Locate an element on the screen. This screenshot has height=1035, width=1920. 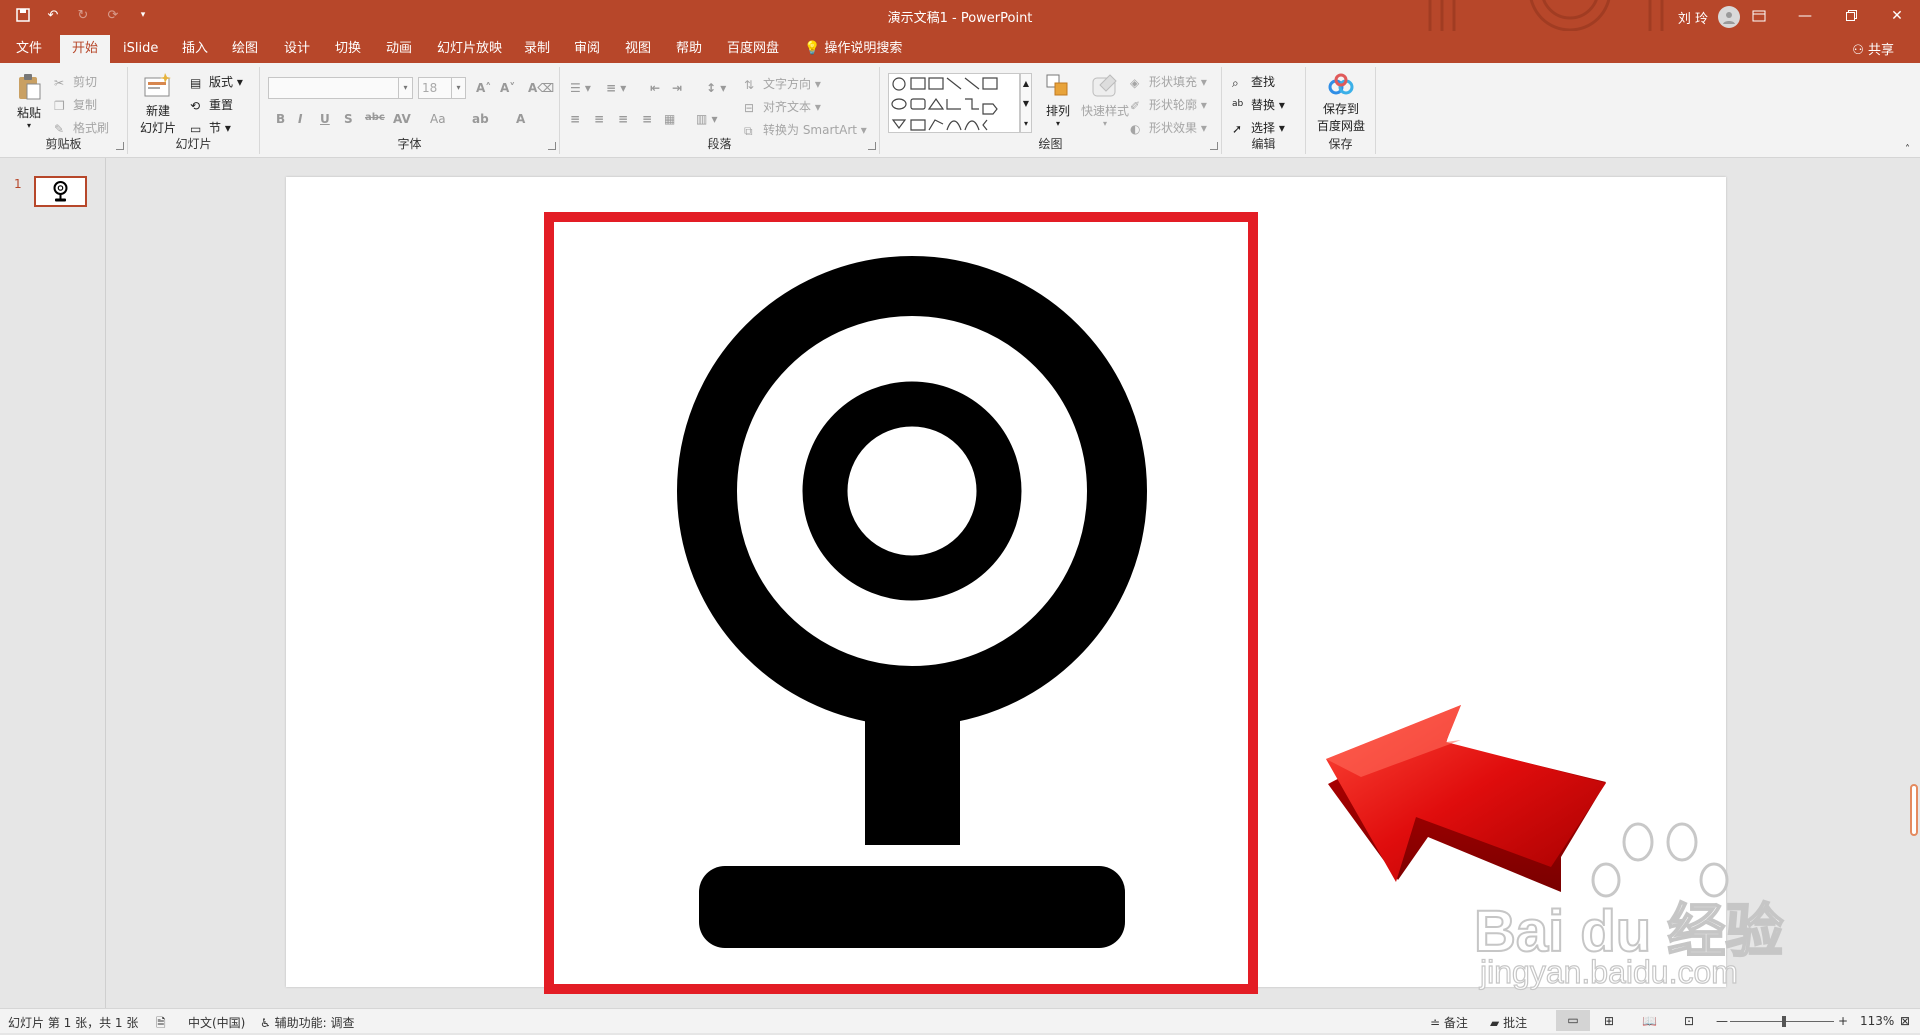
bold-icon: B is located at coordinates (280, 119).